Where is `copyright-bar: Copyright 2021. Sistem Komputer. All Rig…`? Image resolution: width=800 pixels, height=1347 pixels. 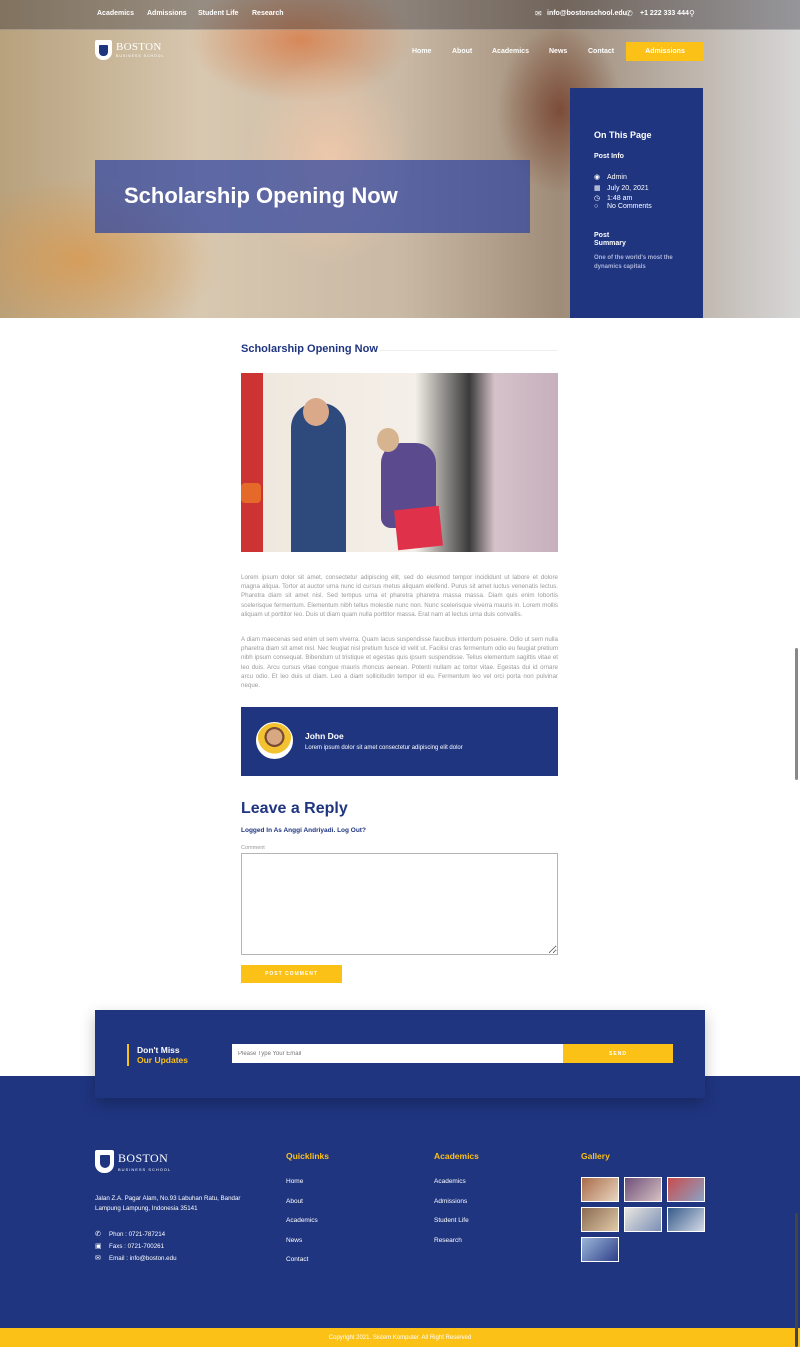 copyright-bar: Copyright 2021. Sistem Komputer. All Rig… is located at coordinates (400, 1337).